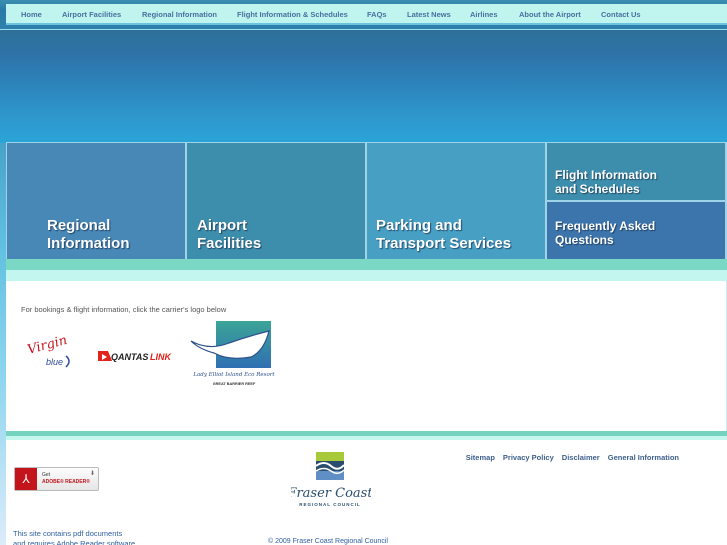 The image size is (727, 545). What do you see at coordinates (328, 541) in the screenshot?
I see `copyright-text: © 2009 Fraser Coast Regional Council` at bounding box center [328, 541].